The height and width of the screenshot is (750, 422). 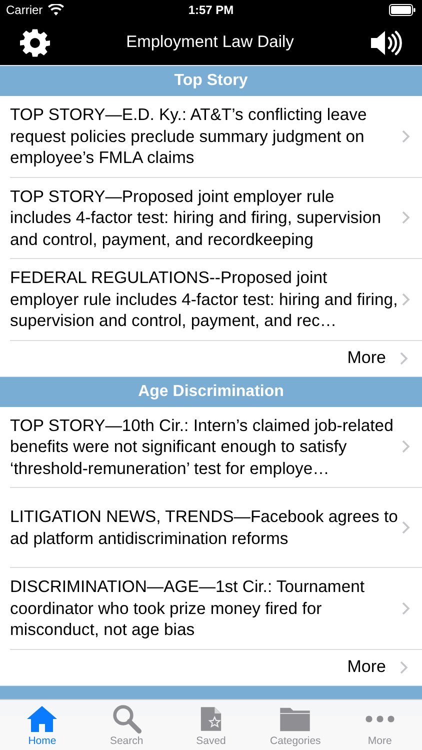 What do you see at coordinates (56, 10) in the screenshot?
I see `wifi-icon` at bounding box center [56, 10].